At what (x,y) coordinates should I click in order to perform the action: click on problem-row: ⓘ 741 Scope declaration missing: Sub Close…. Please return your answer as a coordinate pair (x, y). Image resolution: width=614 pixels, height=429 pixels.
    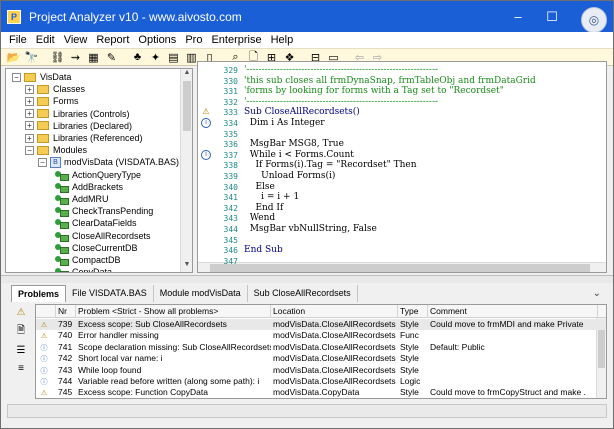
    Looking at the image, I should click on (321, 347).